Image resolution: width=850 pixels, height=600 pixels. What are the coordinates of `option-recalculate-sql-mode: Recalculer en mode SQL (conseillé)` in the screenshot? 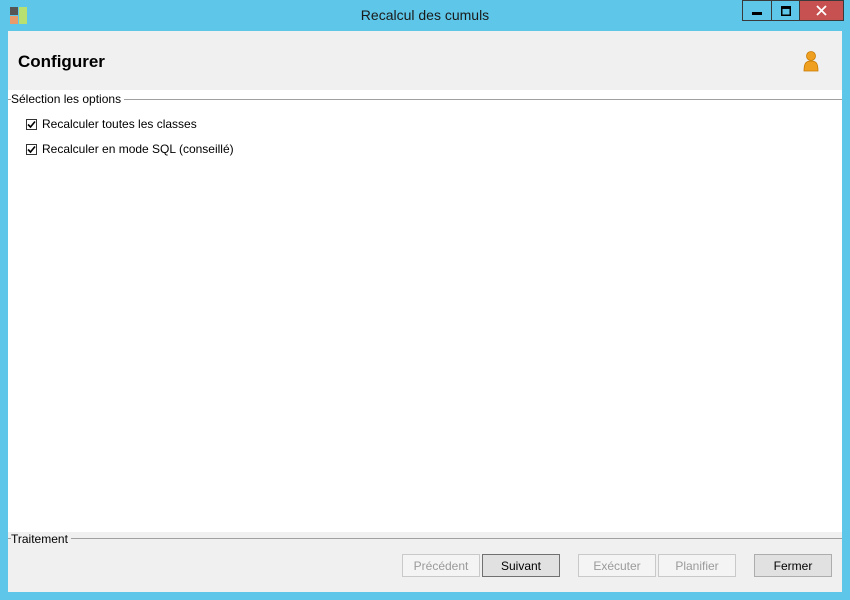 It's located at (130, 149).